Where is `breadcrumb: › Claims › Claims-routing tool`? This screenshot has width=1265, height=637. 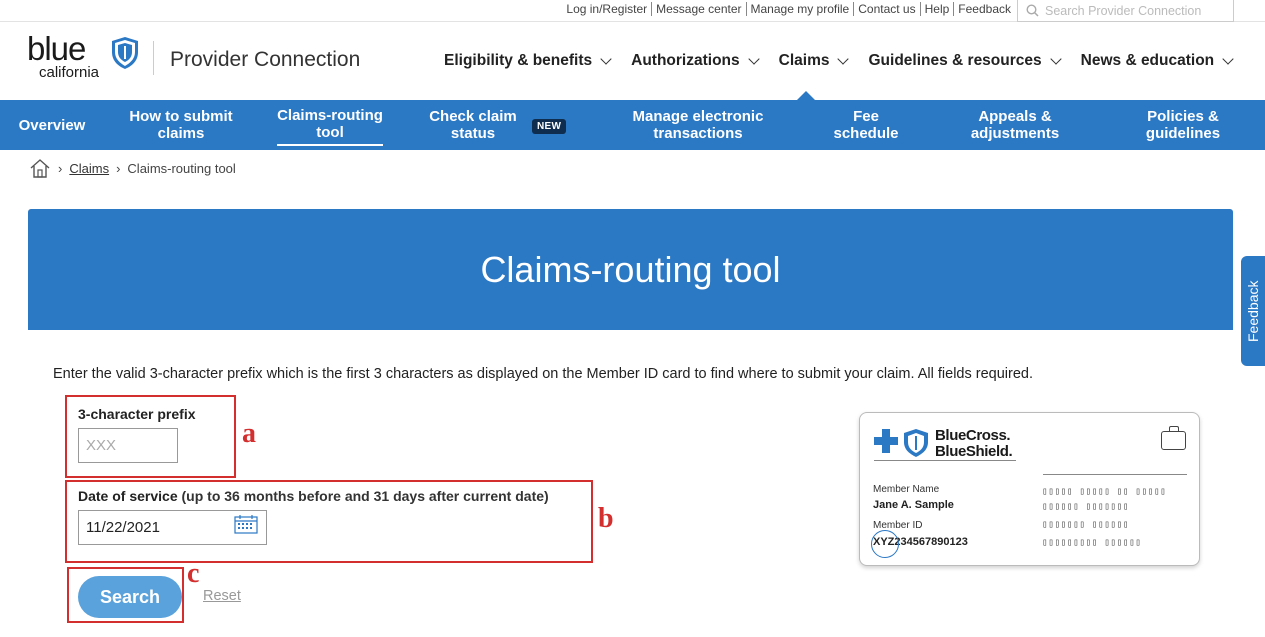
breadcrumb: › Claims › Claims-routing tool is located at coordinates (132, 168).